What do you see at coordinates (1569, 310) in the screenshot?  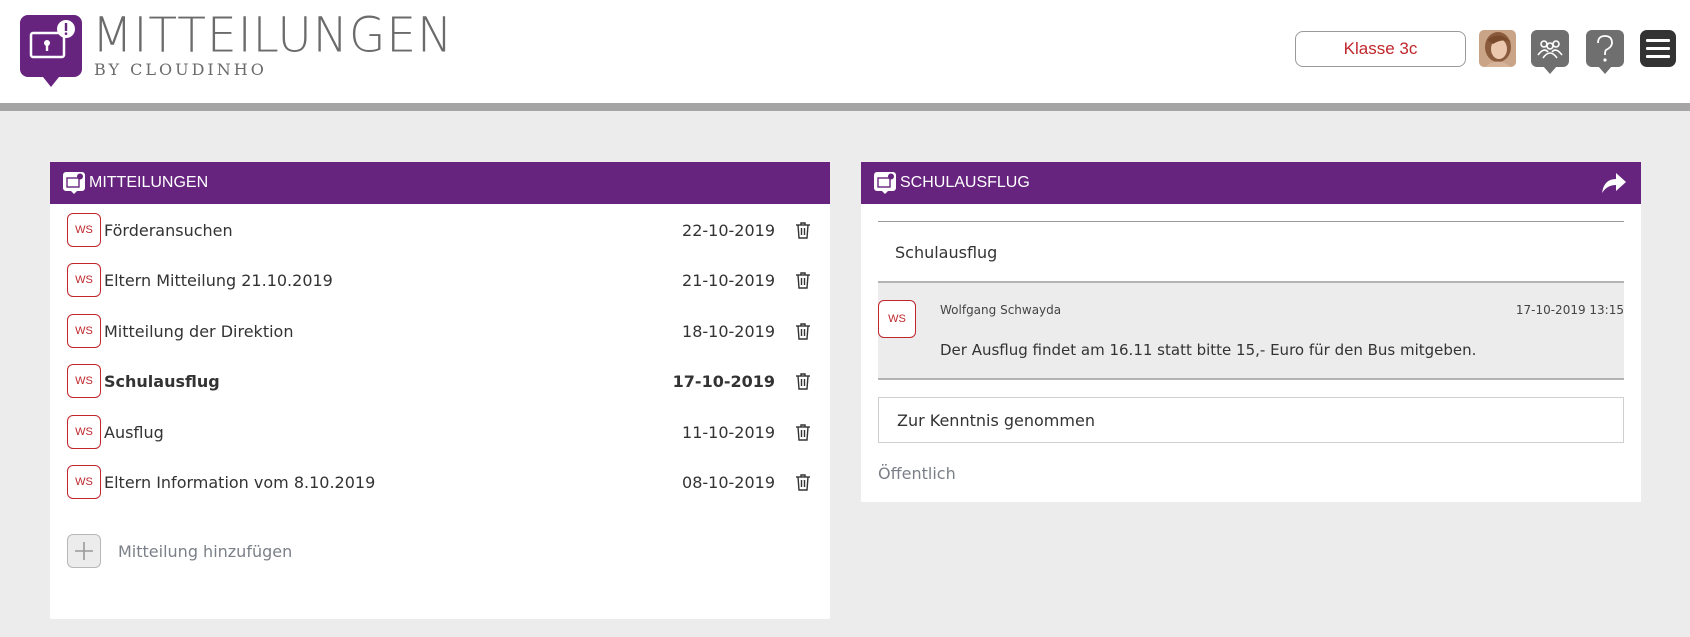 I see `message-timestamp: 17-10-2019 13:15` at bounding box center [1569, 310].